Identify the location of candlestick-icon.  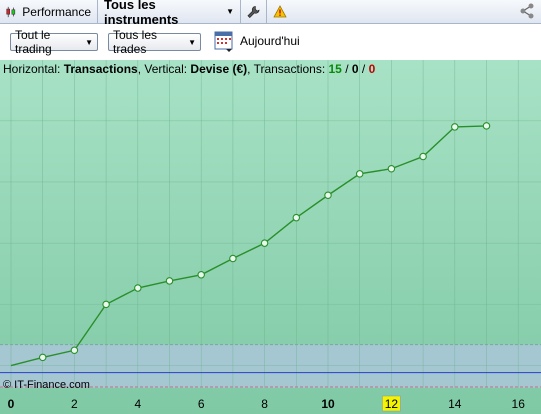
(11, 11).